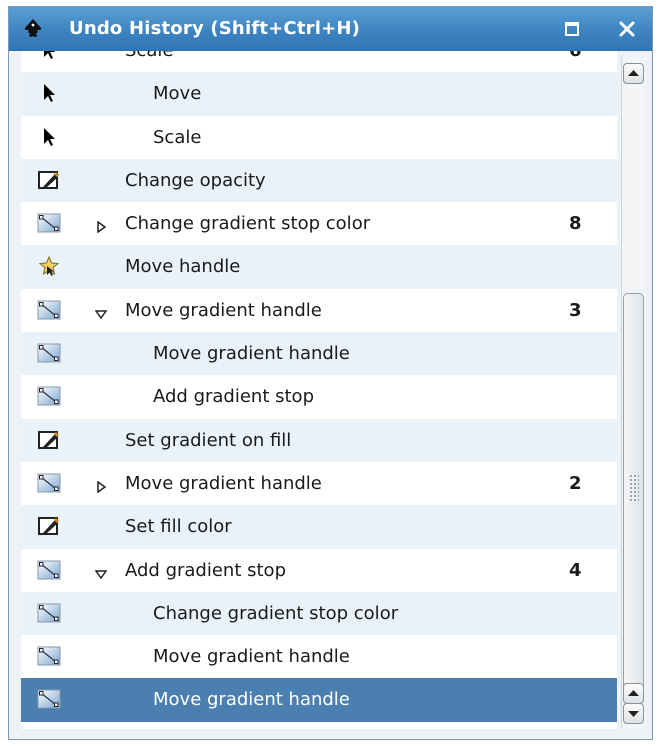 The width and height of the screenshot is (661, 746). What do you see at coordinates (319, 180) in the screenshot?
I see `history-row: Change opacity` at bounding box center [319, 180].